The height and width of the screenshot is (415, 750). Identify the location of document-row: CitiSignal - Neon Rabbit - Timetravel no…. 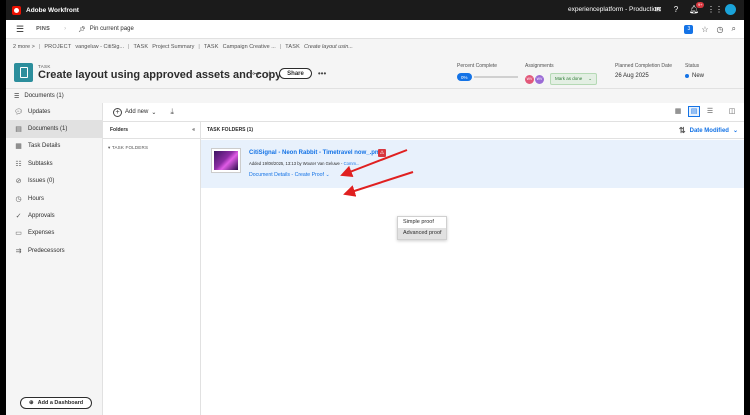
(472, 164).